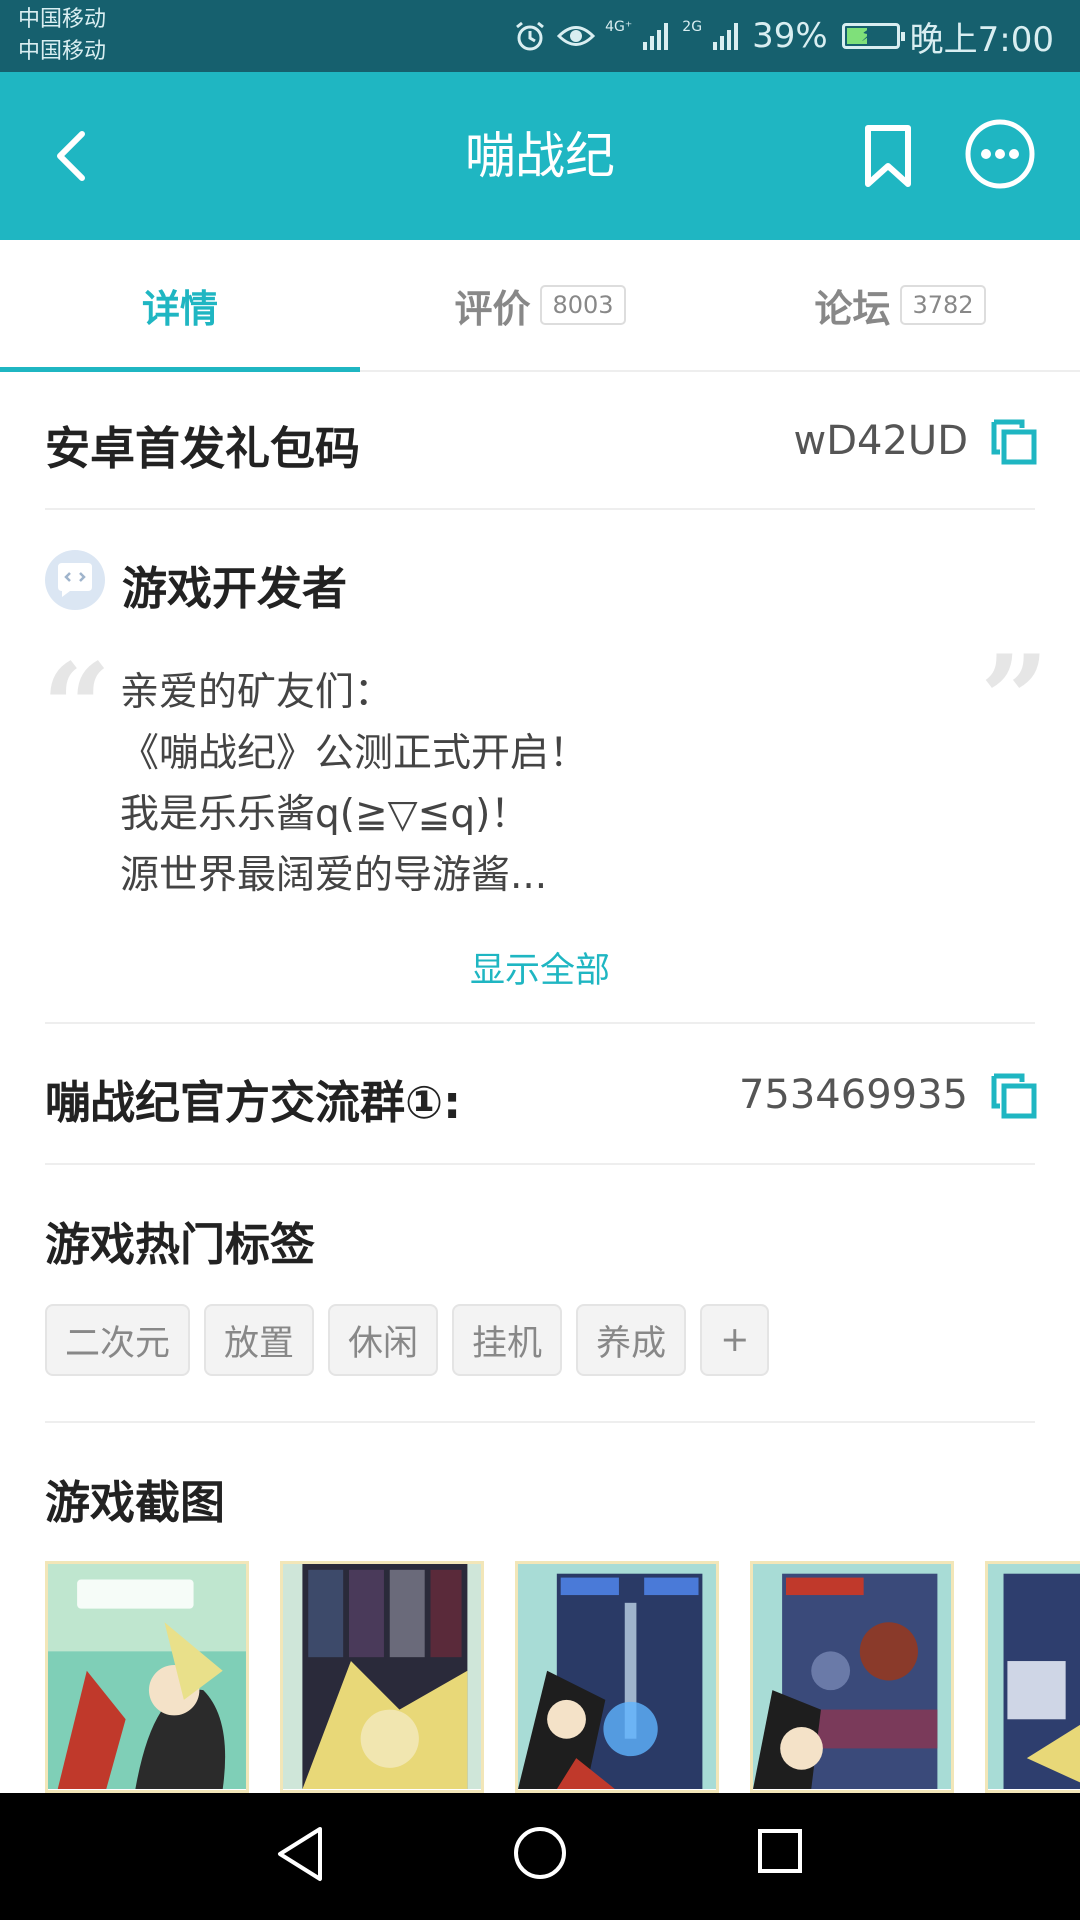 The image size is (1080, 1920). What do you see at coordinates (77, 707) in the screenshot?
I see `open-quote-icon: “` at bounding box center [77, 707].